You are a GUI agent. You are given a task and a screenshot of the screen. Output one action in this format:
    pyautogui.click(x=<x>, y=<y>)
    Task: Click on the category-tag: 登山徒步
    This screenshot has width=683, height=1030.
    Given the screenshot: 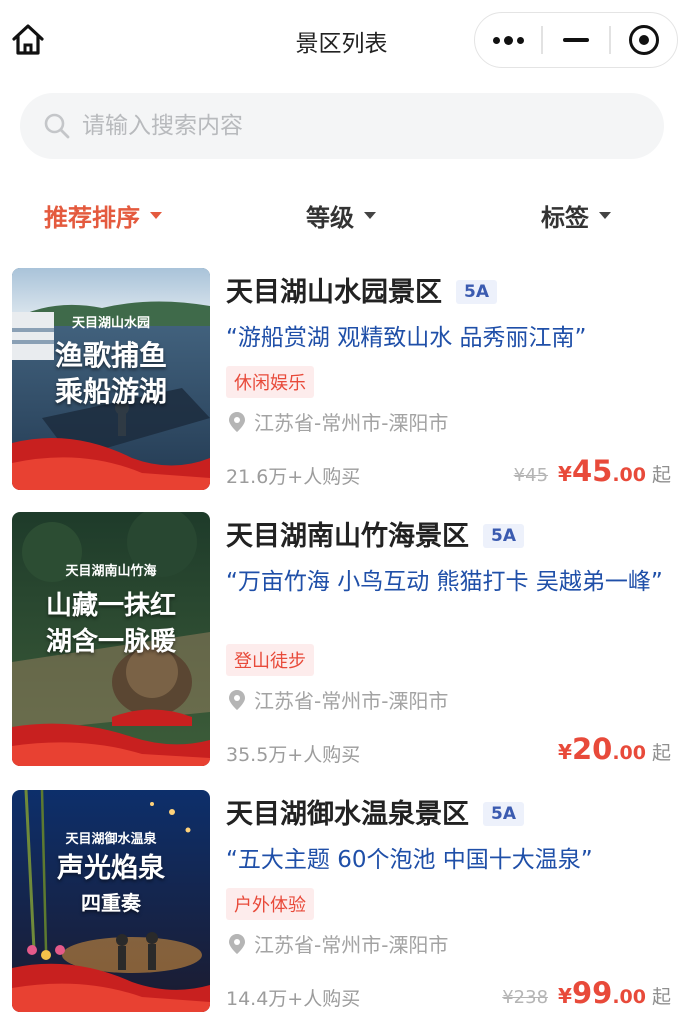 What is the action you would take?
    pyautogui.click(x=270, y=660)
    